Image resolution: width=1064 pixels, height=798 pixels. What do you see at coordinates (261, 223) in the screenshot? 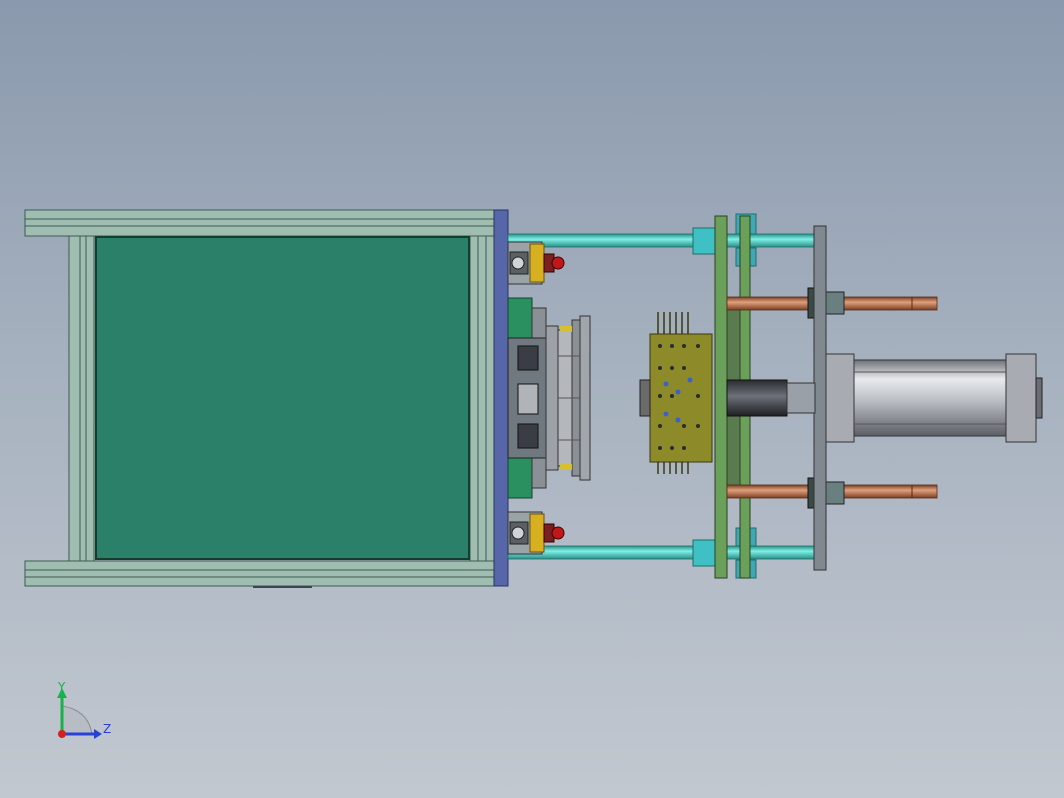
I see `frame-top-rail` at bounding box center [261, 223].